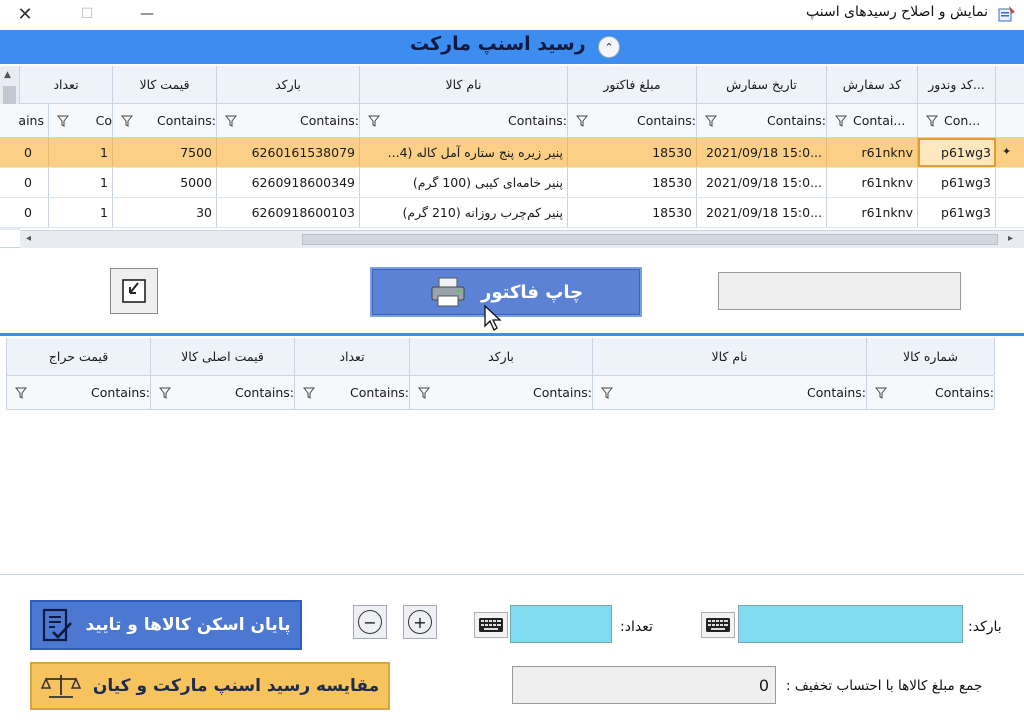  What do you see at coordinates (1006, 14) in the screenshot?
I see `app-icon` at bounding box center [1006, 14].